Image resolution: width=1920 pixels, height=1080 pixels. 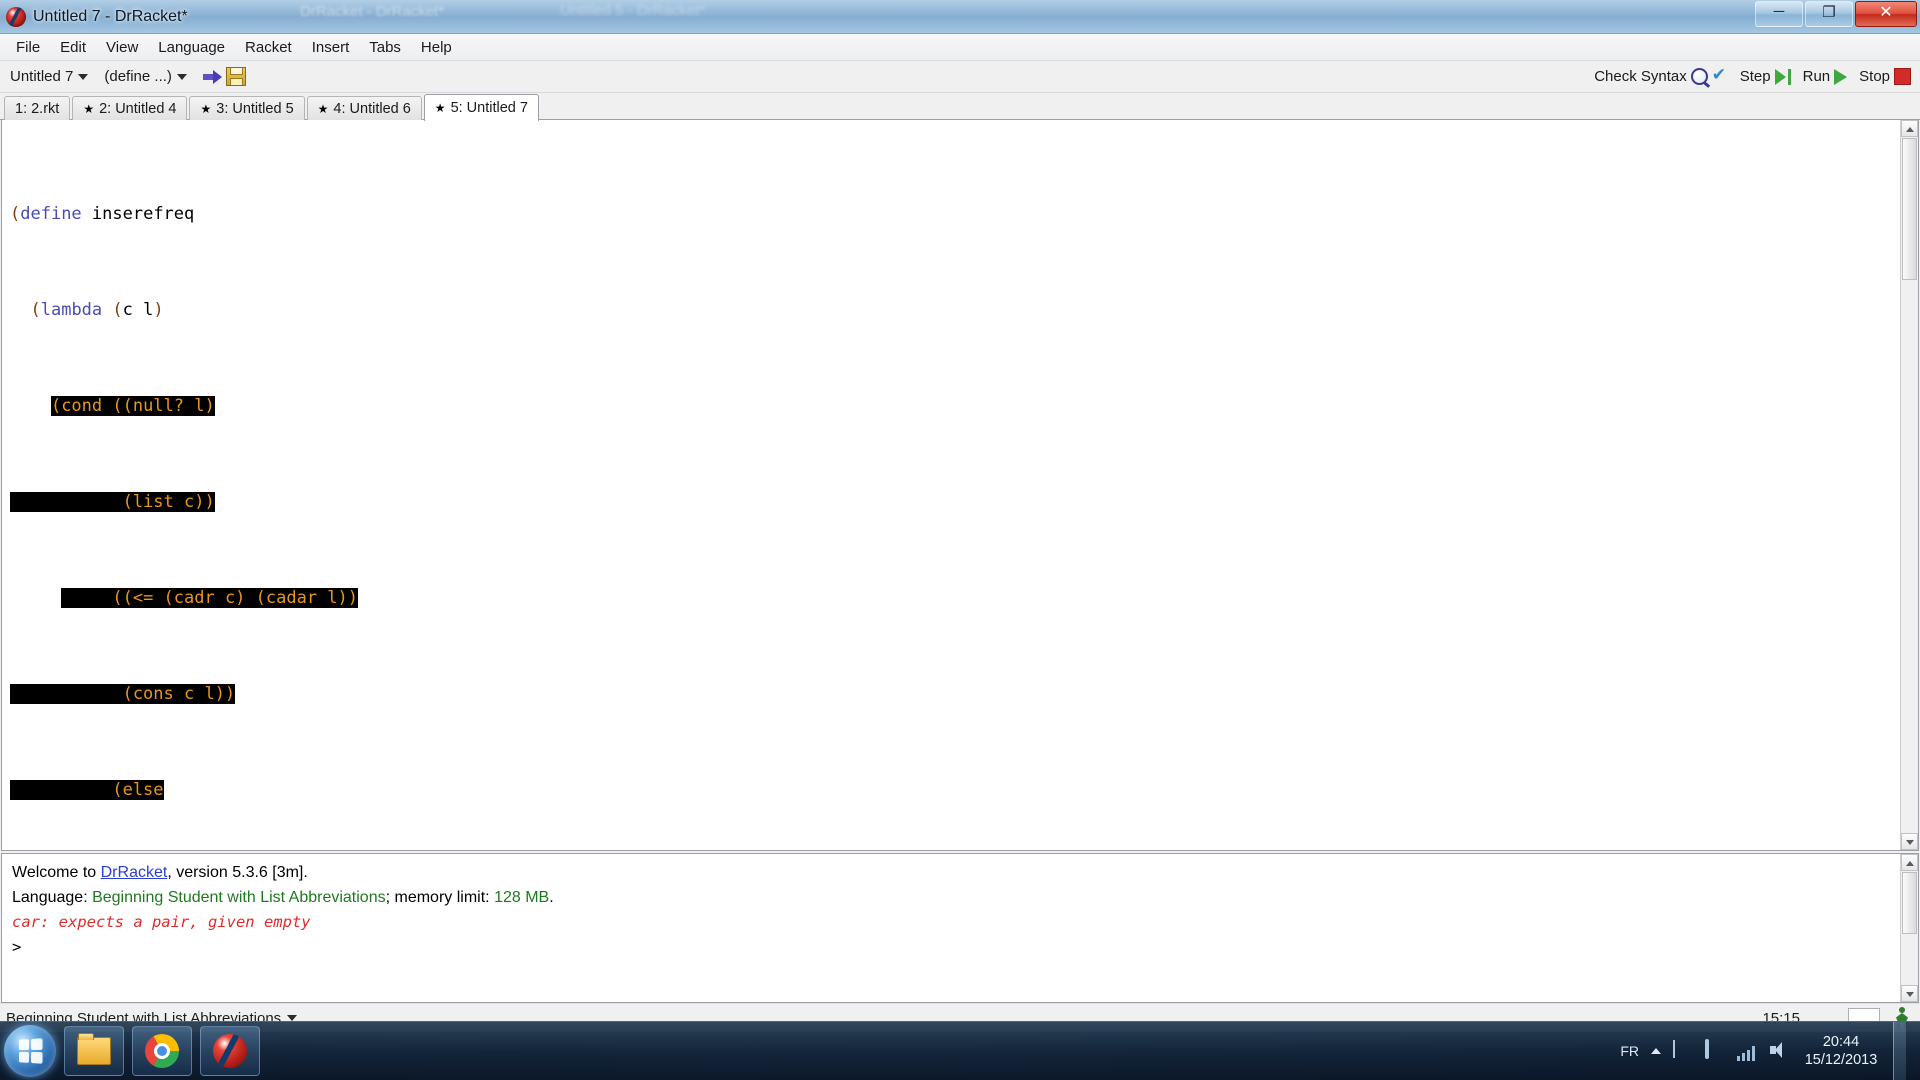 I want to click on tab-label: 4: Untitled 6, so click(x=372, y=108).